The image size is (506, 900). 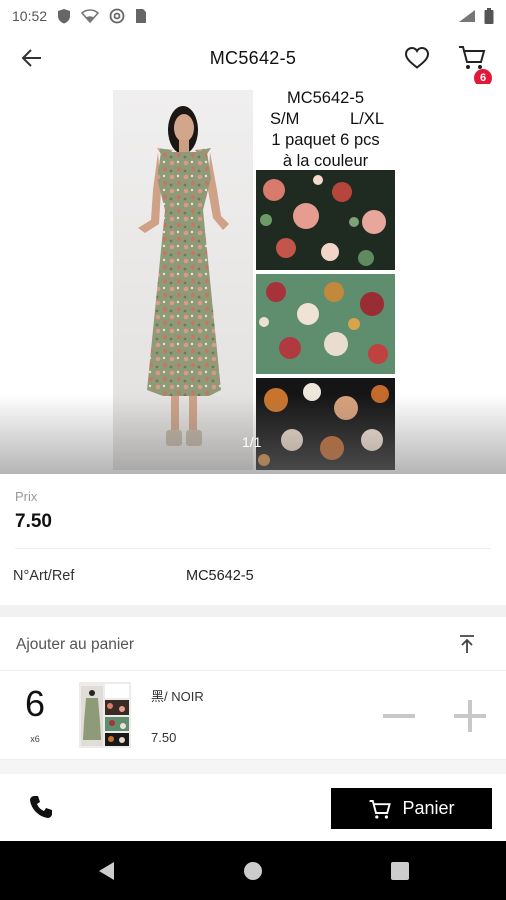 I want to click on battery-icon, so click(x=489, y=16).